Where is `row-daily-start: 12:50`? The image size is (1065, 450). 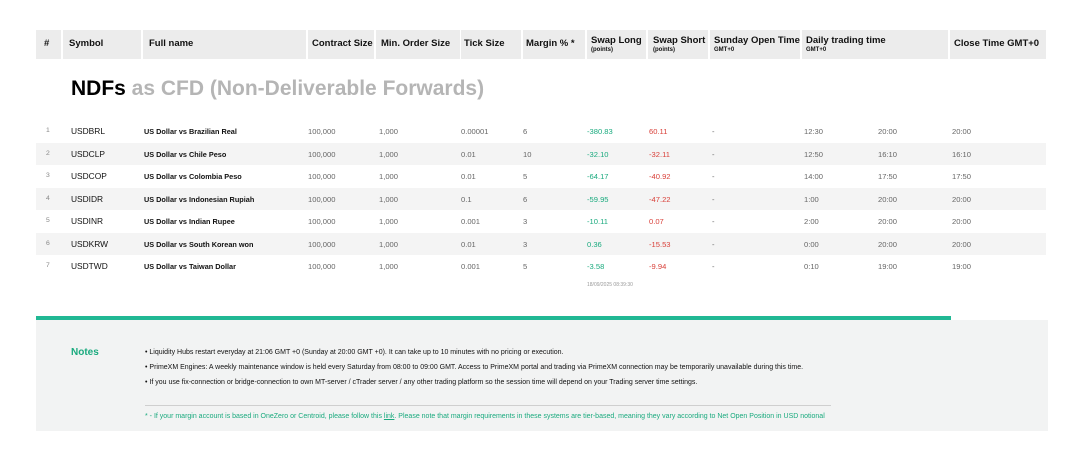
row-daily-start: 12:50 is located at coordinates (814, 154).